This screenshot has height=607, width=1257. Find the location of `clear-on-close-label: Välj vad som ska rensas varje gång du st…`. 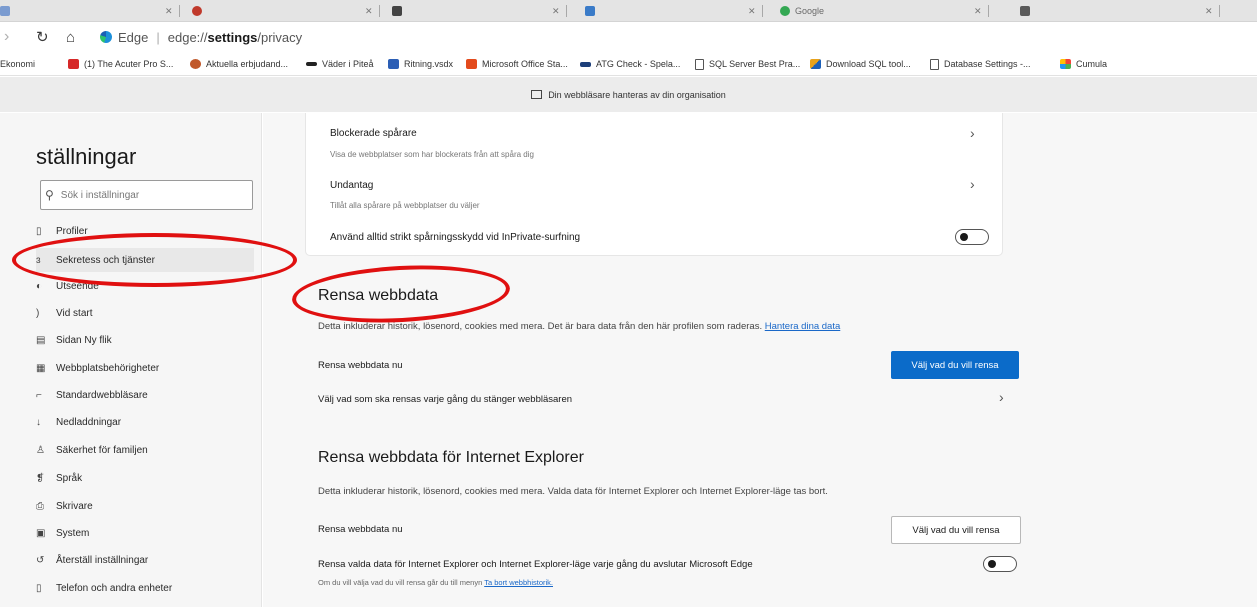

clear-on-close-label: Välj vad som ska rensas varje gång du st… is located at coordinates (445, 399).